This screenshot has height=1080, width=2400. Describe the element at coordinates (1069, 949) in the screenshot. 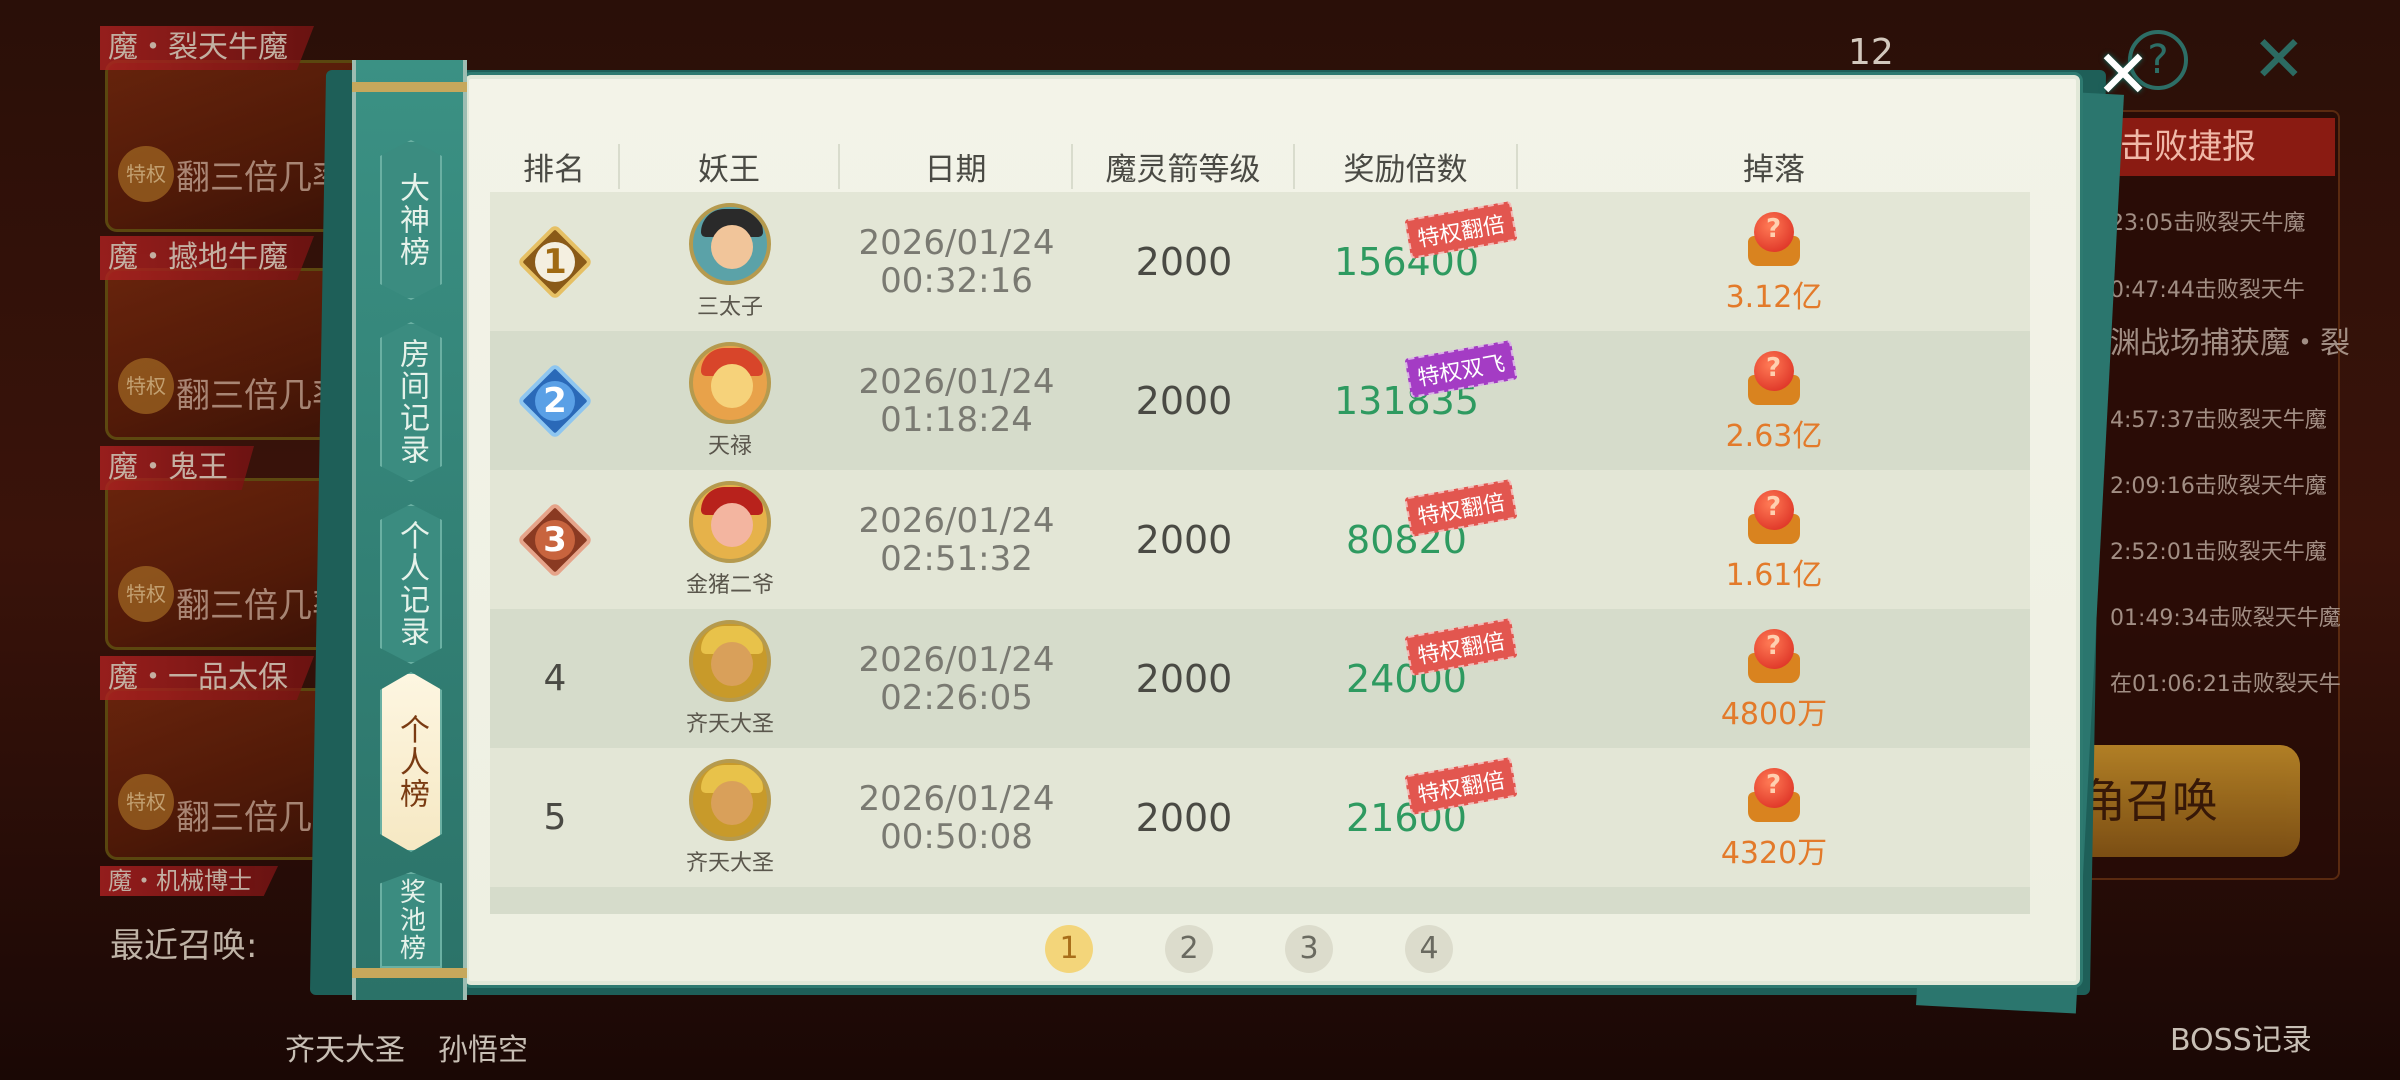

I see `page-button: 1` at that location.